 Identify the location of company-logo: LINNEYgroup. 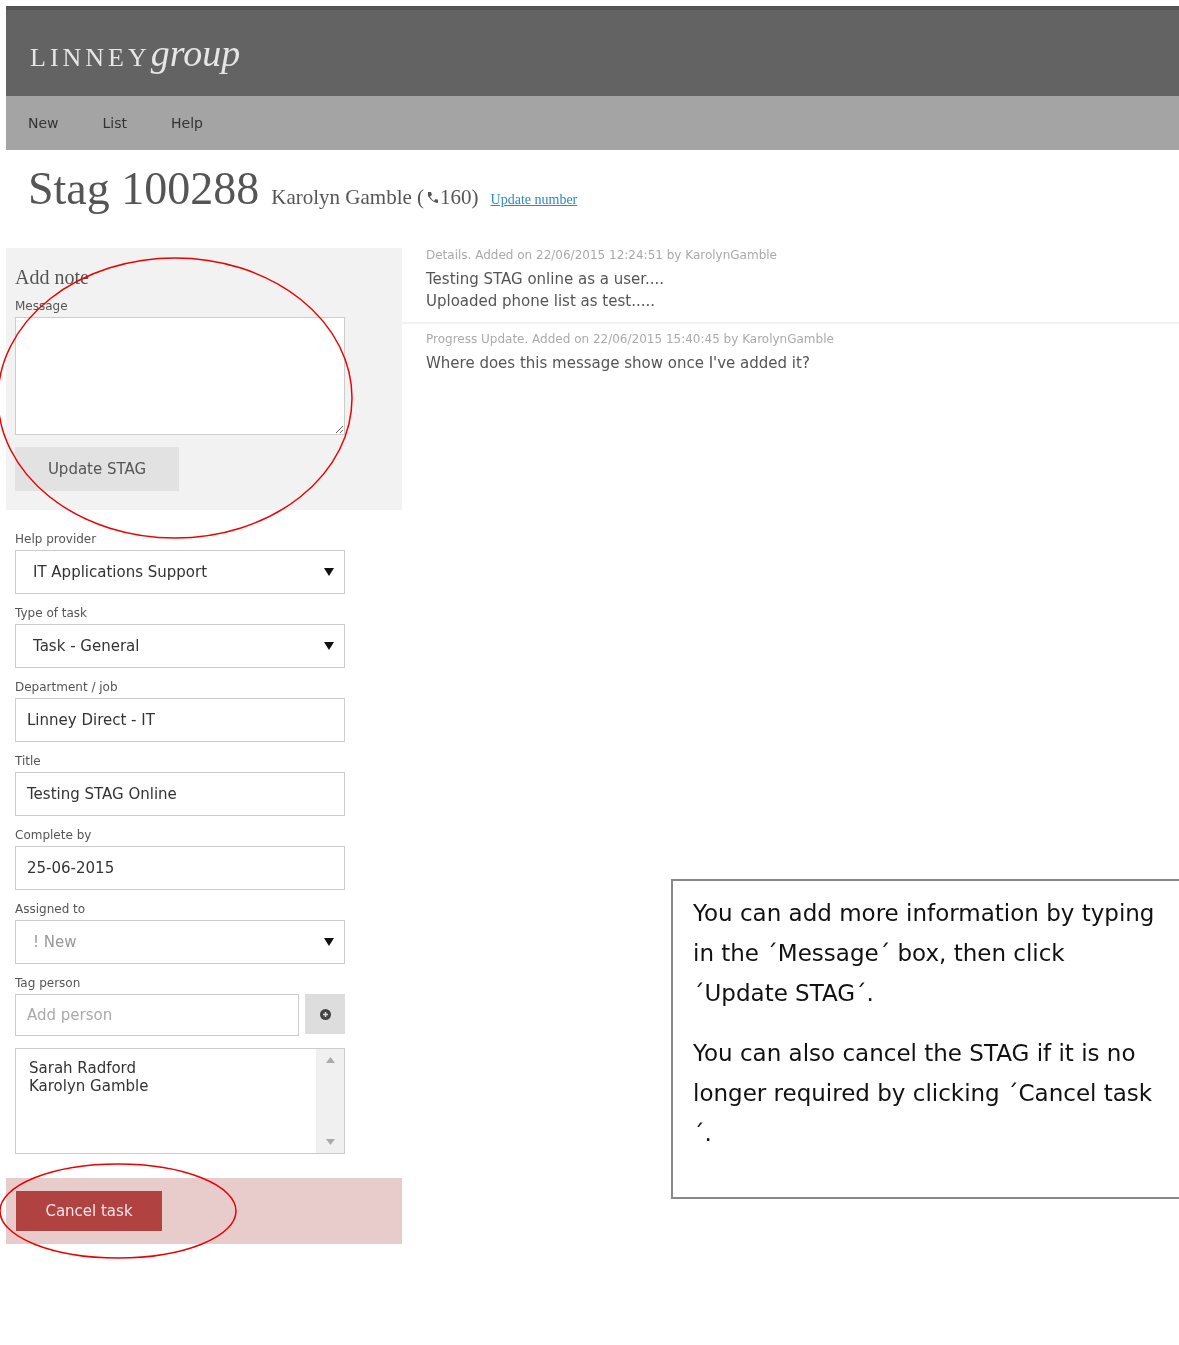
(135, 53).